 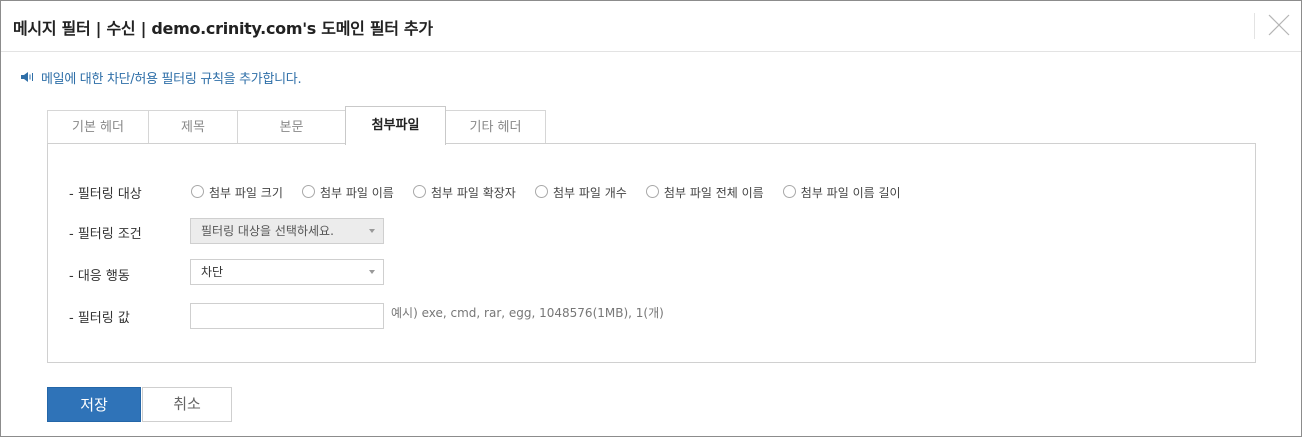 I want to click on radio-attachment-count: 첨부 파일 개수, so click(x=580, y=192).